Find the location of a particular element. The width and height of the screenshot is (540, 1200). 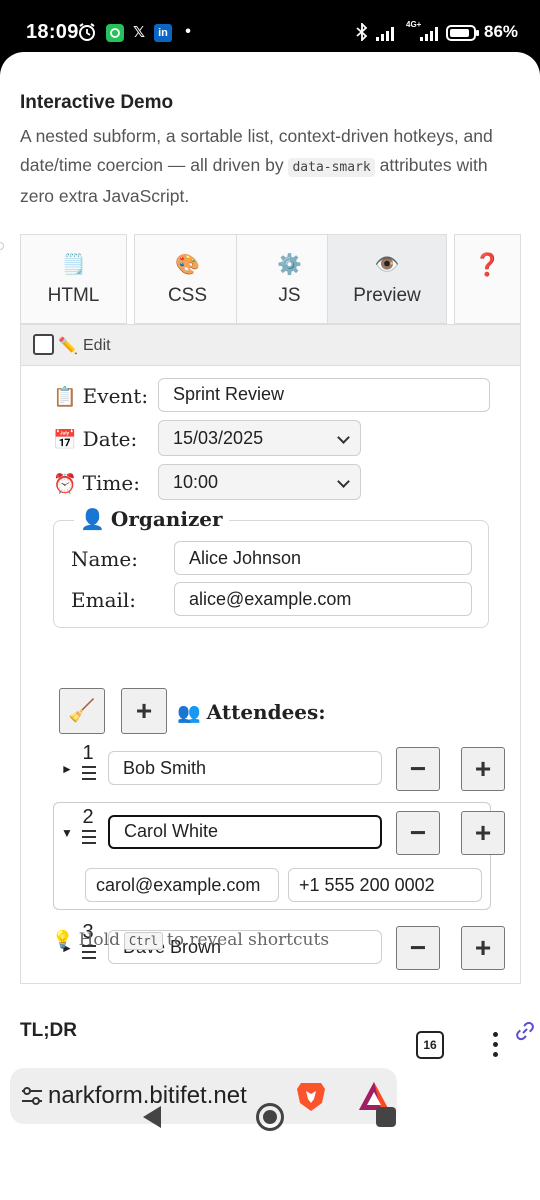

edit-label: Edit is located at coordinates (97, 345).